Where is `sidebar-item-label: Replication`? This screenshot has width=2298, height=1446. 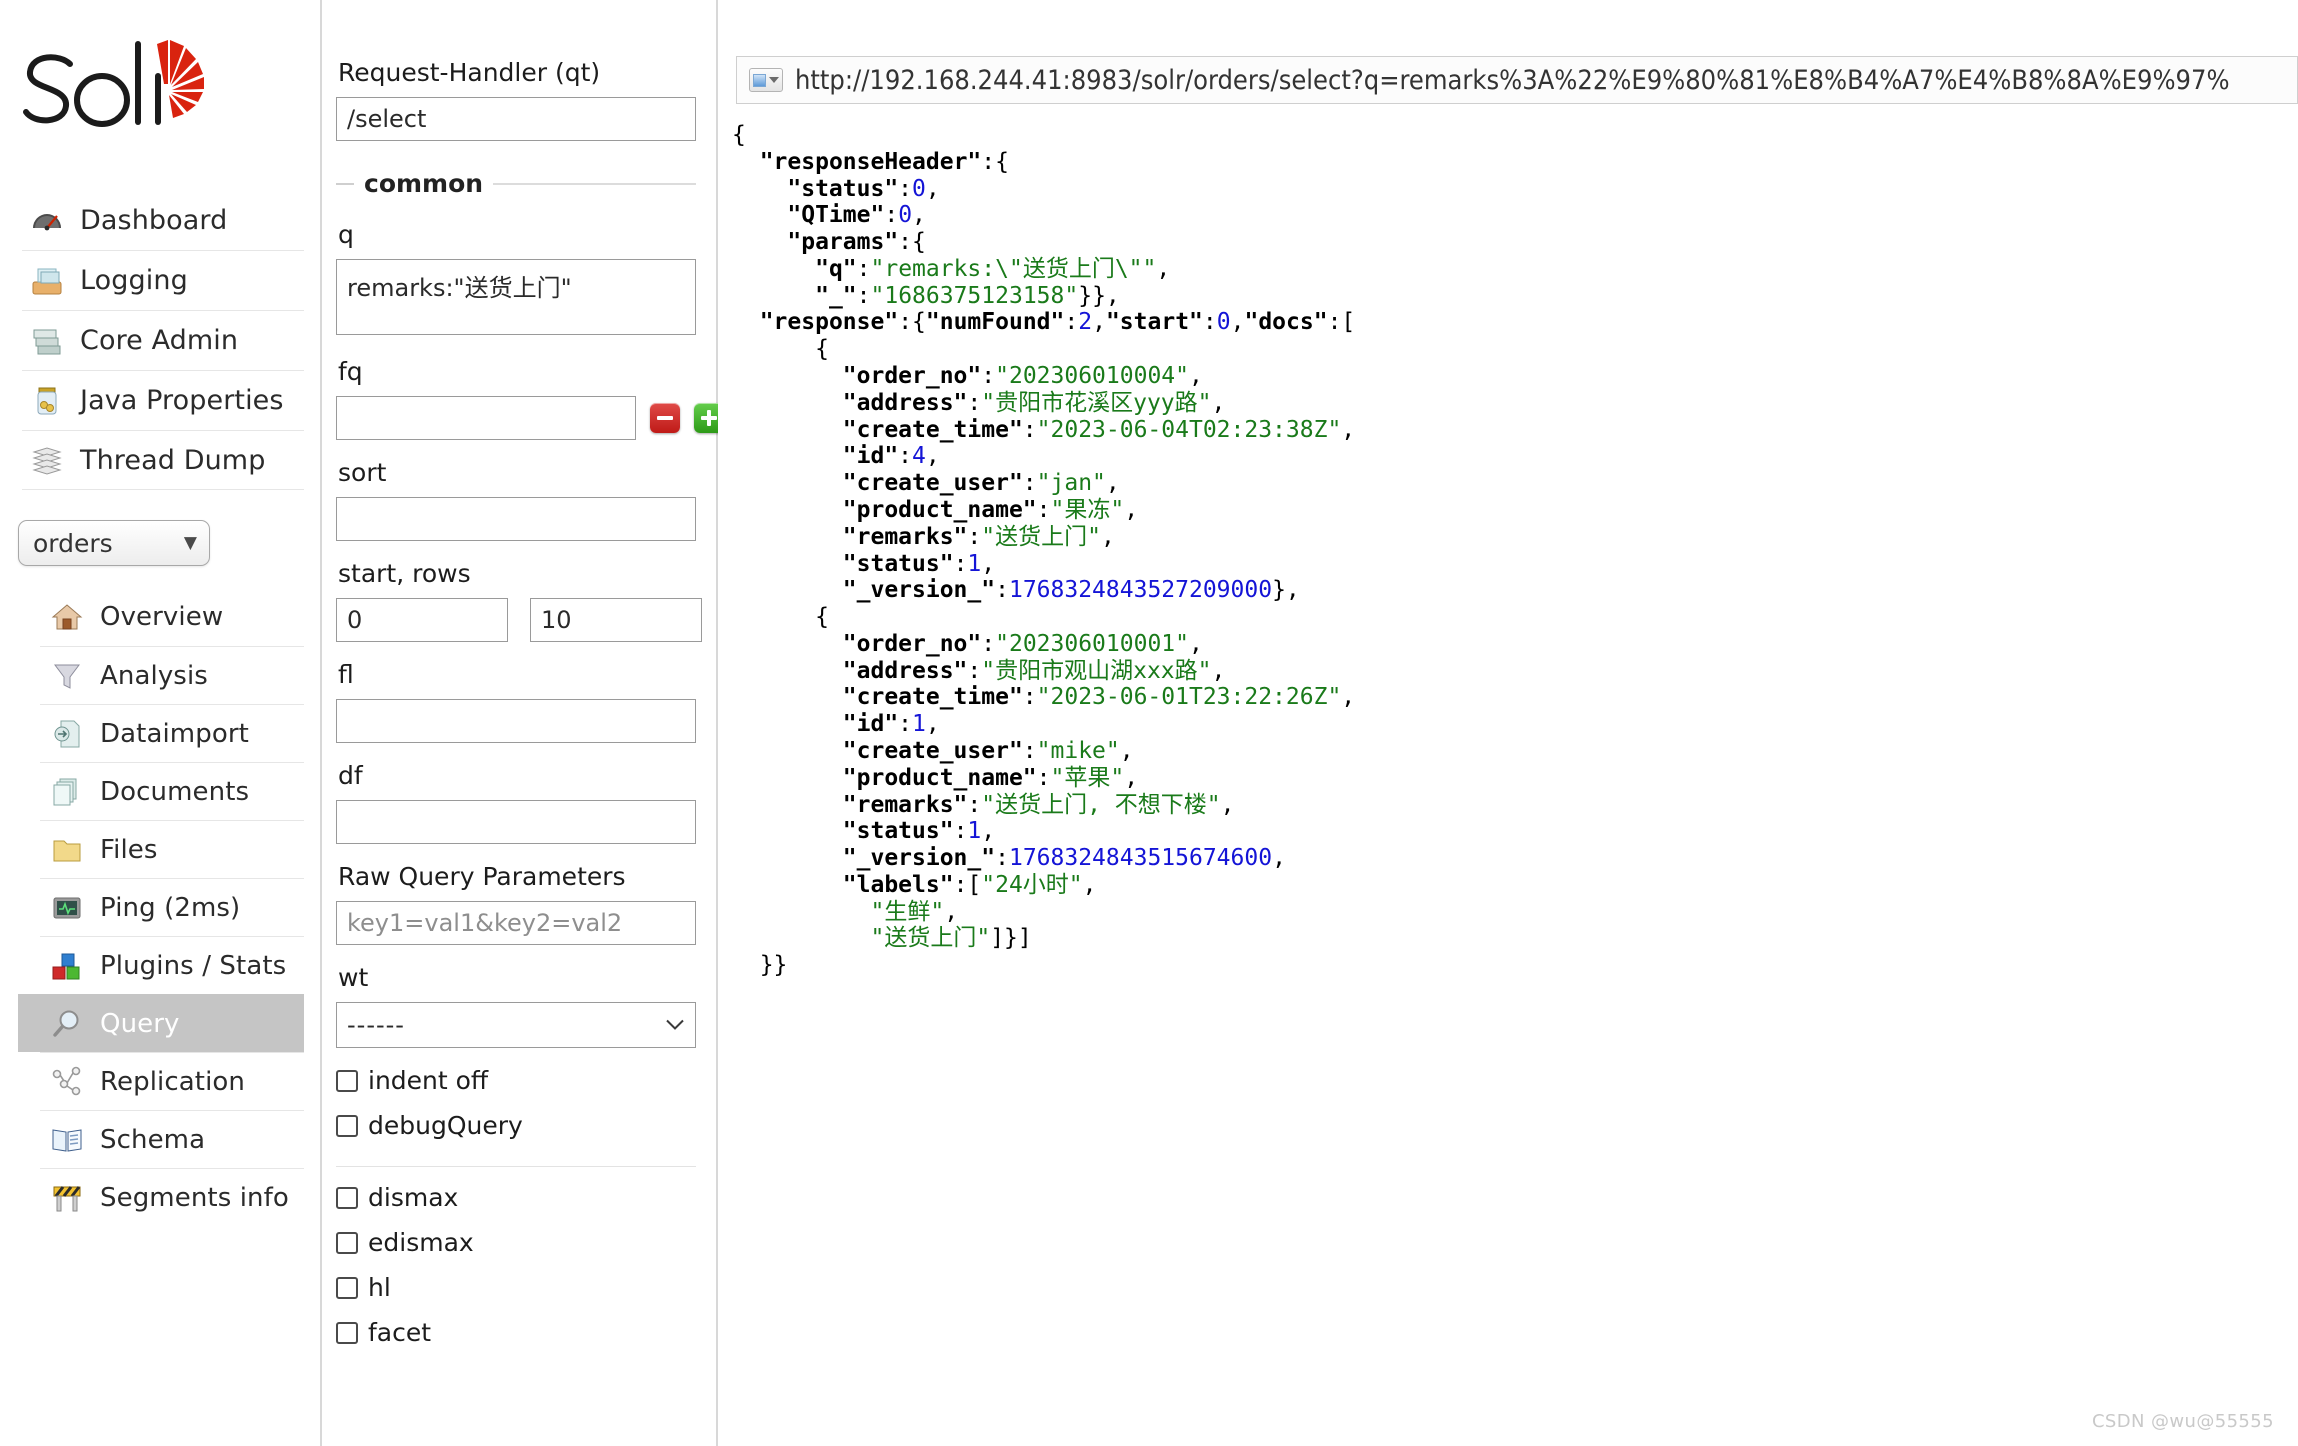
sidebar-item-label: Replication is located at coordinates (172, 1081).